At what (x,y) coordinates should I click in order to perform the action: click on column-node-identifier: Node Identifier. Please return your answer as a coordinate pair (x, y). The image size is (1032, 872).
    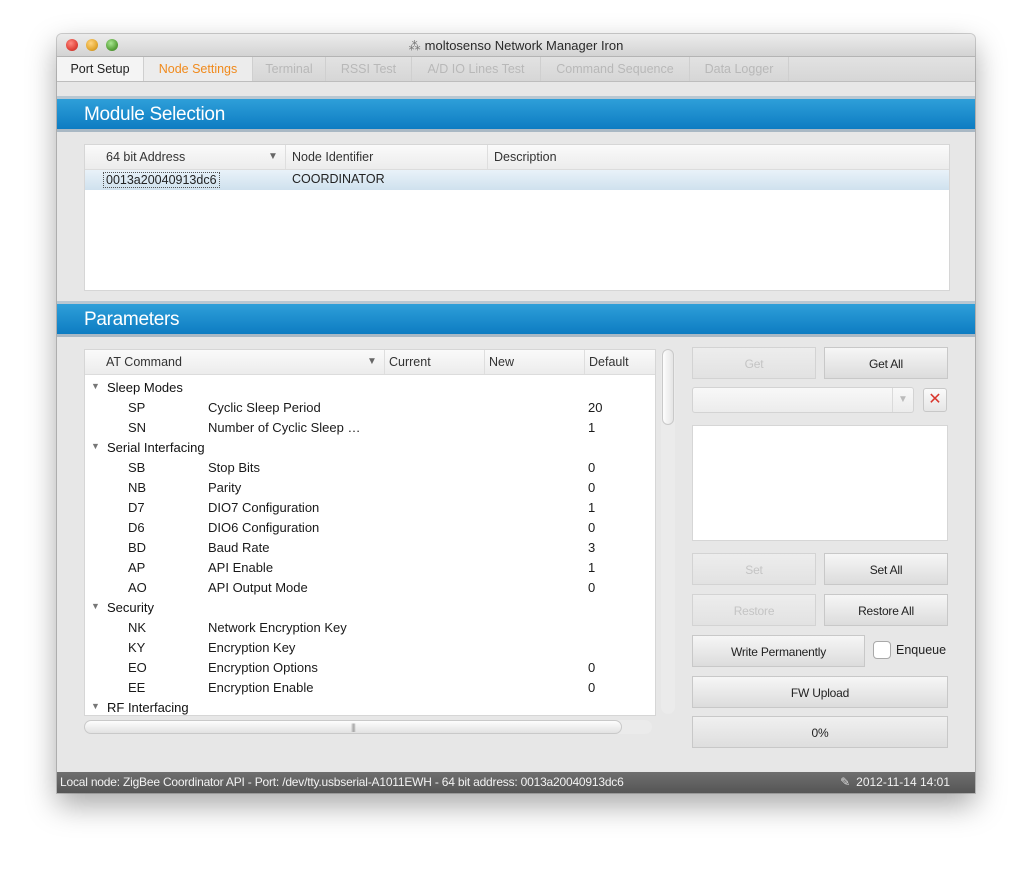
    Looking at the image, I should click on (387, 157).